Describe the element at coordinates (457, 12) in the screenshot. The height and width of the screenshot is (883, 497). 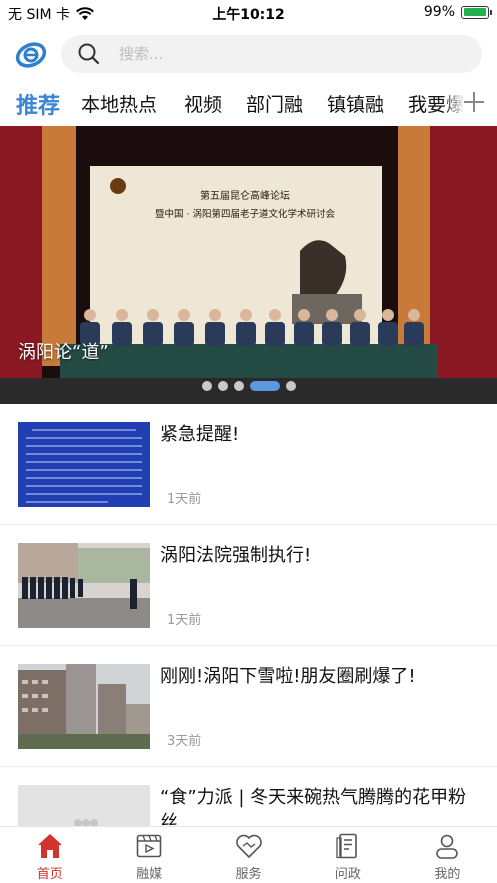
I see `status-right: 99%` at that location.